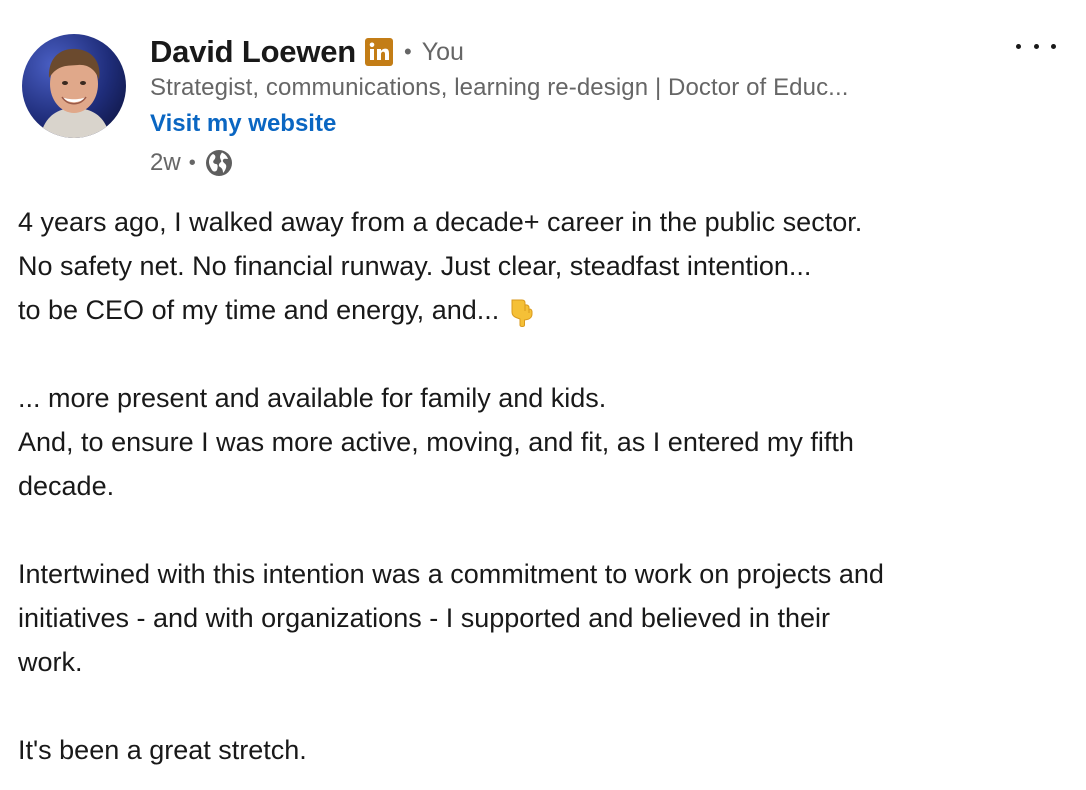 This screenshot has height=790, width=1086. Describe the element at coordinates (162, 750) in the screenshot. I see `post-line: It's been a great stretch.` at that location.